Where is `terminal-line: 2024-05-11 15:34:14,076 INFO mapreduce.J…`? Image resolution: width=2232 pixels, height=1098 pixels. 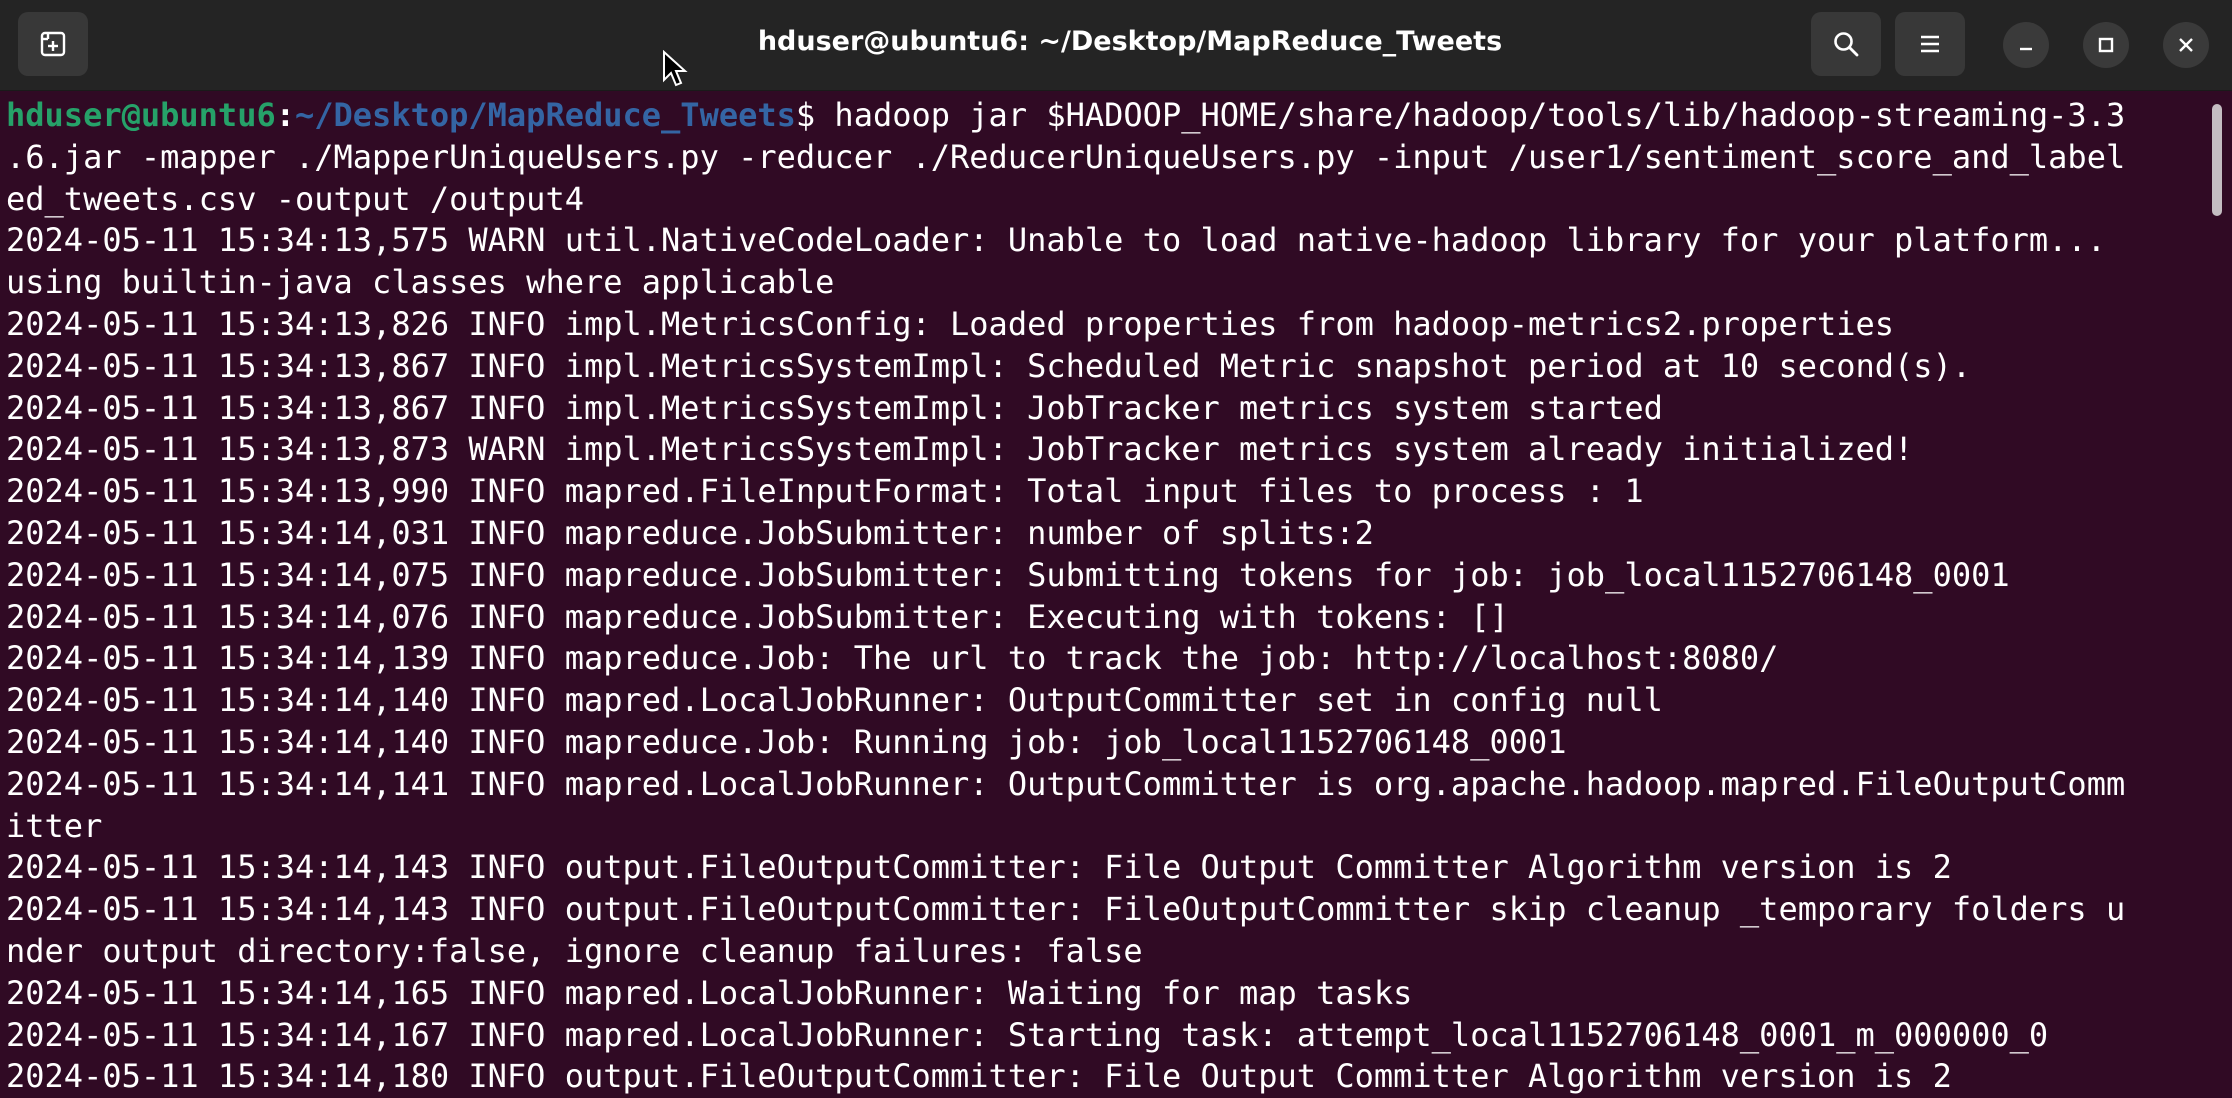
terminal-line: 2024-05-11 15:34:14,076 INFO mapreduce.J… is located at coordinates (757, 616).